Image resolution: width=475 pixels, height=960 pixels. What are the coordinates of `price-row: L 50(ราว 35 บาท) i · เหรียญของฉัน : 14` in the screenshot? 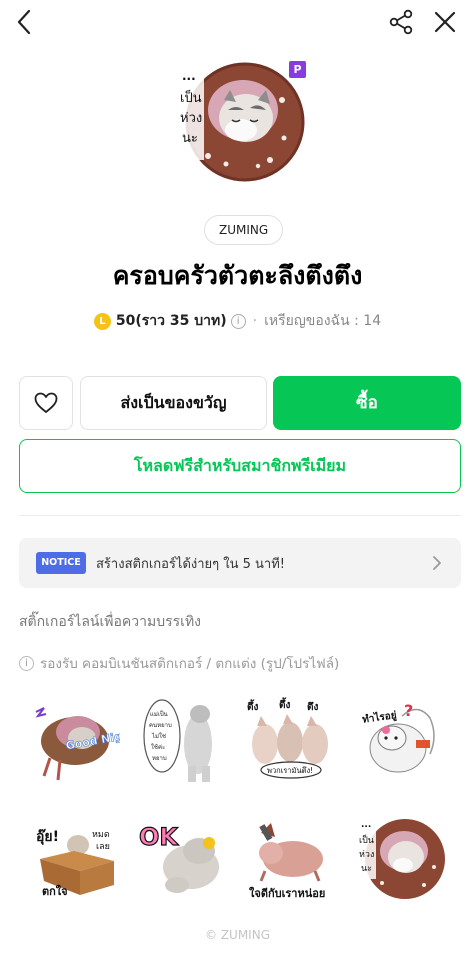 It's located at (237, 321).